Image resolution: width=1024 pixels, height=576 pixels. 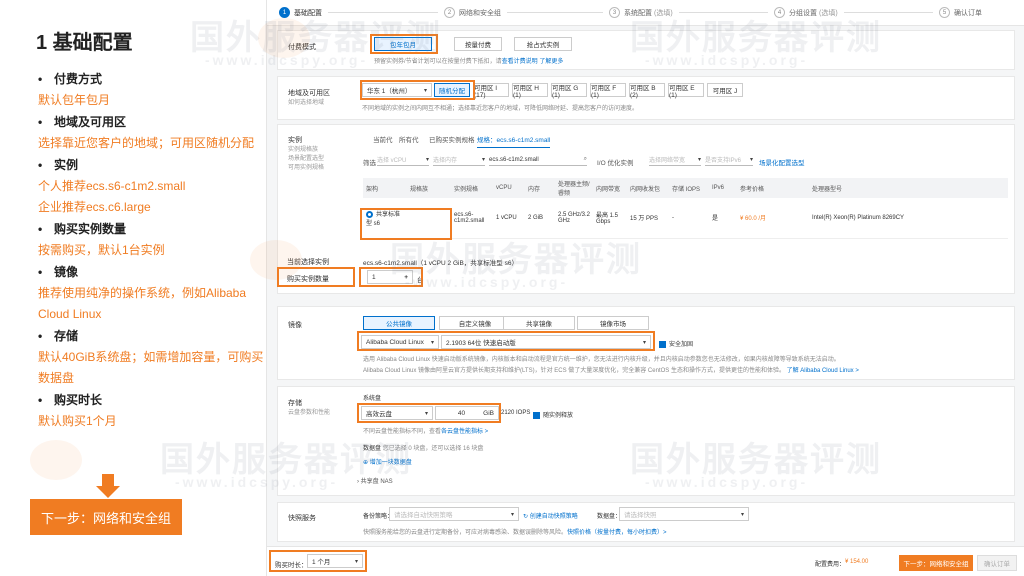 I want to click on bandwidth-filter: 选择网络带宽 ▾, so click(x=675, y=160).